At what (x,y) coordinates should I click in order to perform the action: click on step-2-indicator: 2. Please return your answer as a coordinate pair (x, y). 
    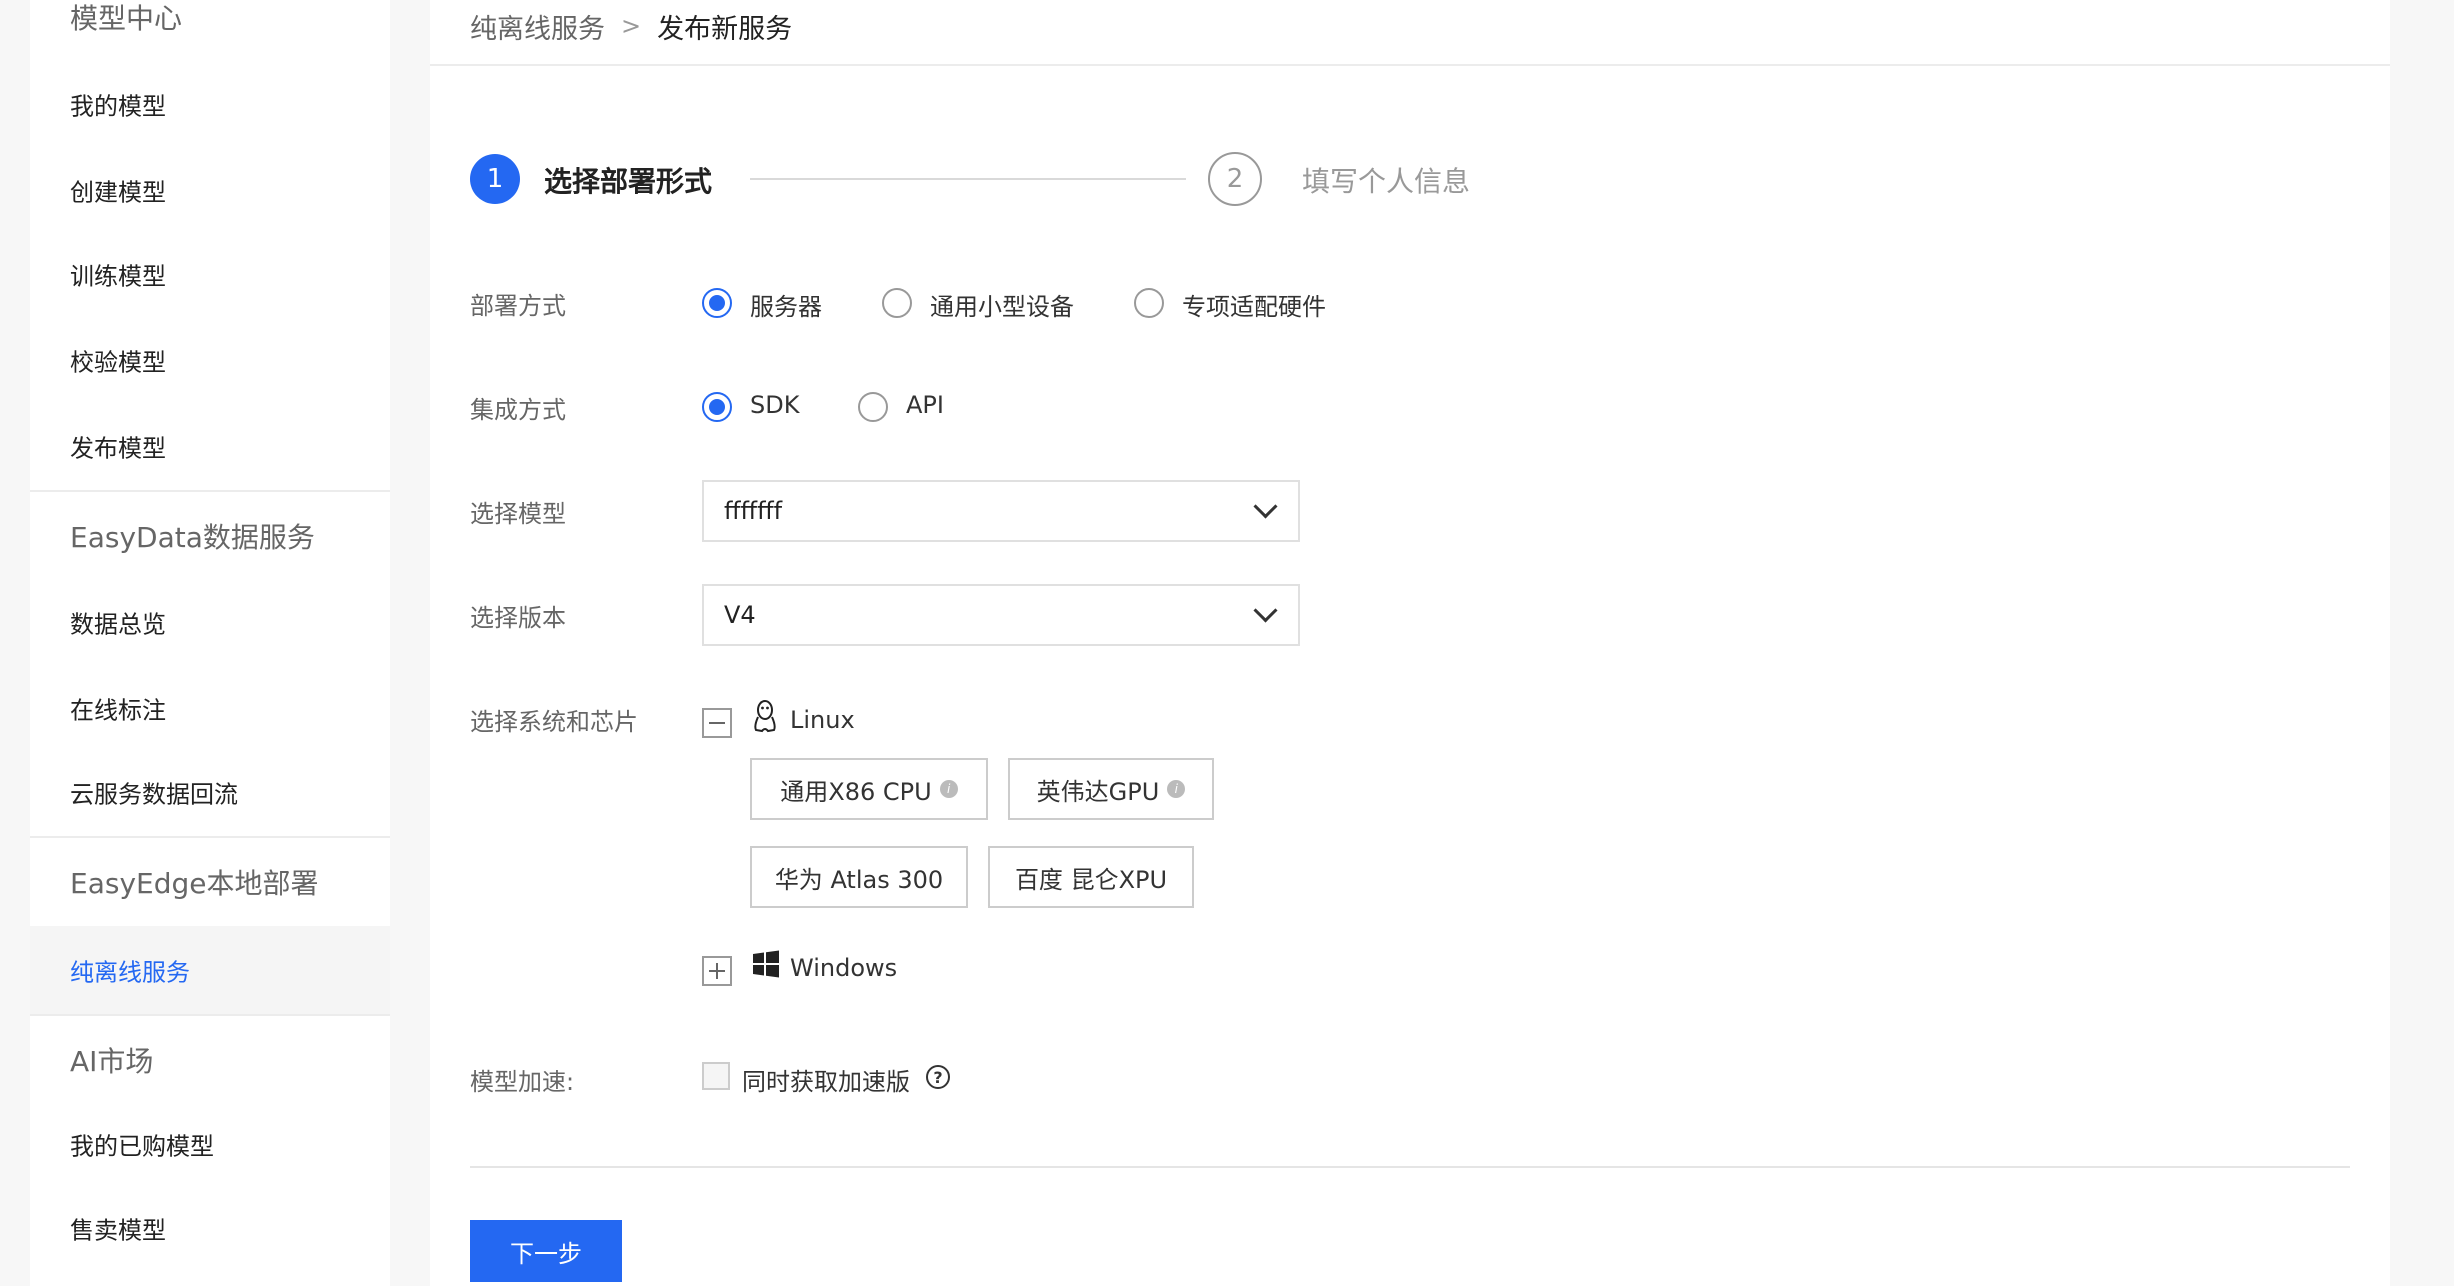
    Looking at the image, I should click on (1235, 179).